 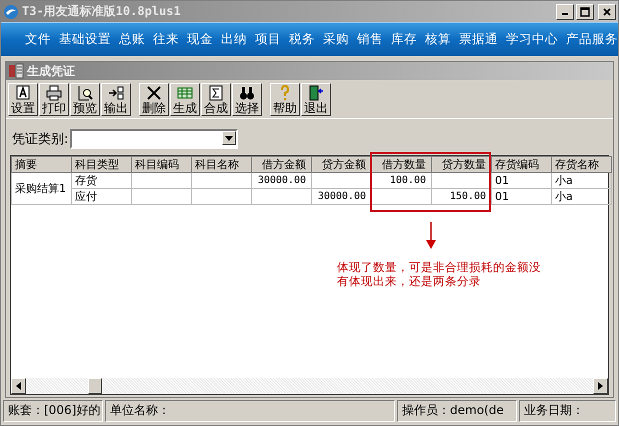 What do you see at coordinates (462, 164) in the screenshot?
I see `column-header: 贷方数量` at bounding box center [462, 164].